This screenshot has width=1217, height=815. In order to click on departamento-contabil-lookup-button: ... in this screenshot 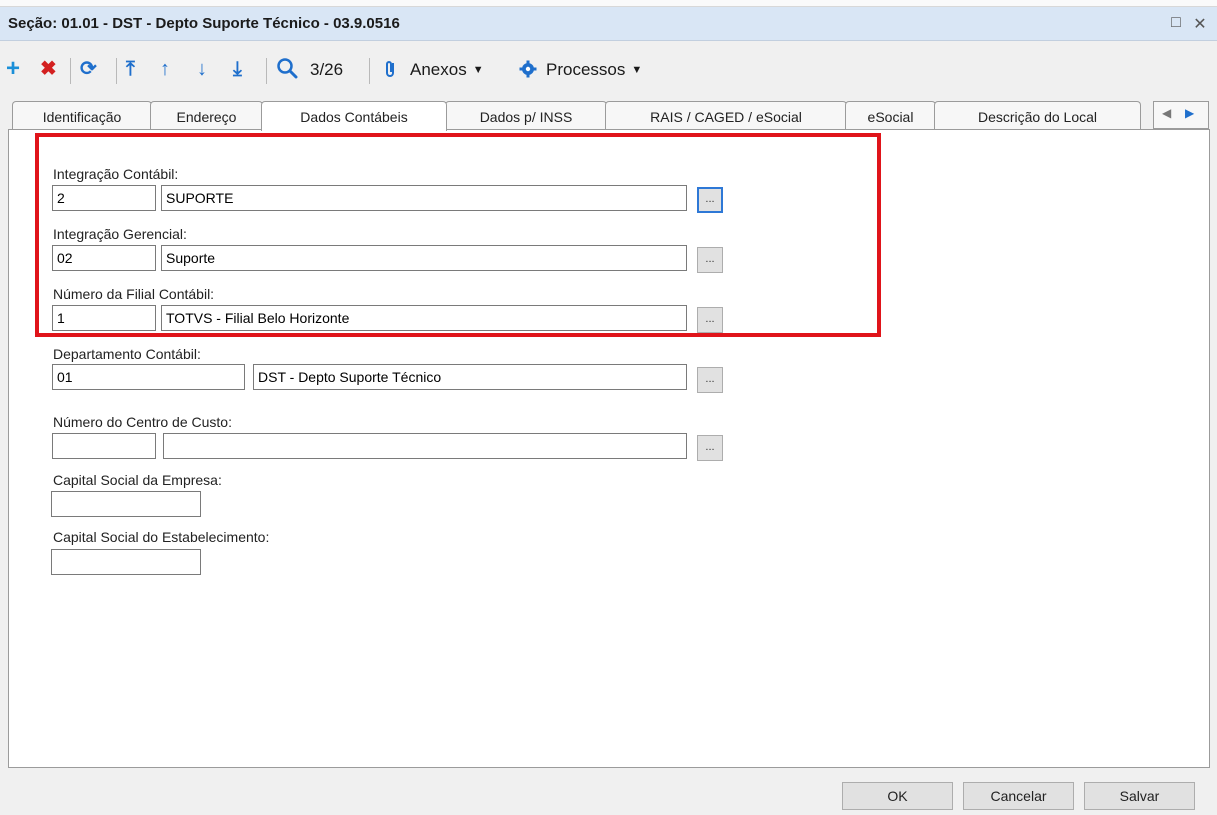, I will do `click(710, 380)`.